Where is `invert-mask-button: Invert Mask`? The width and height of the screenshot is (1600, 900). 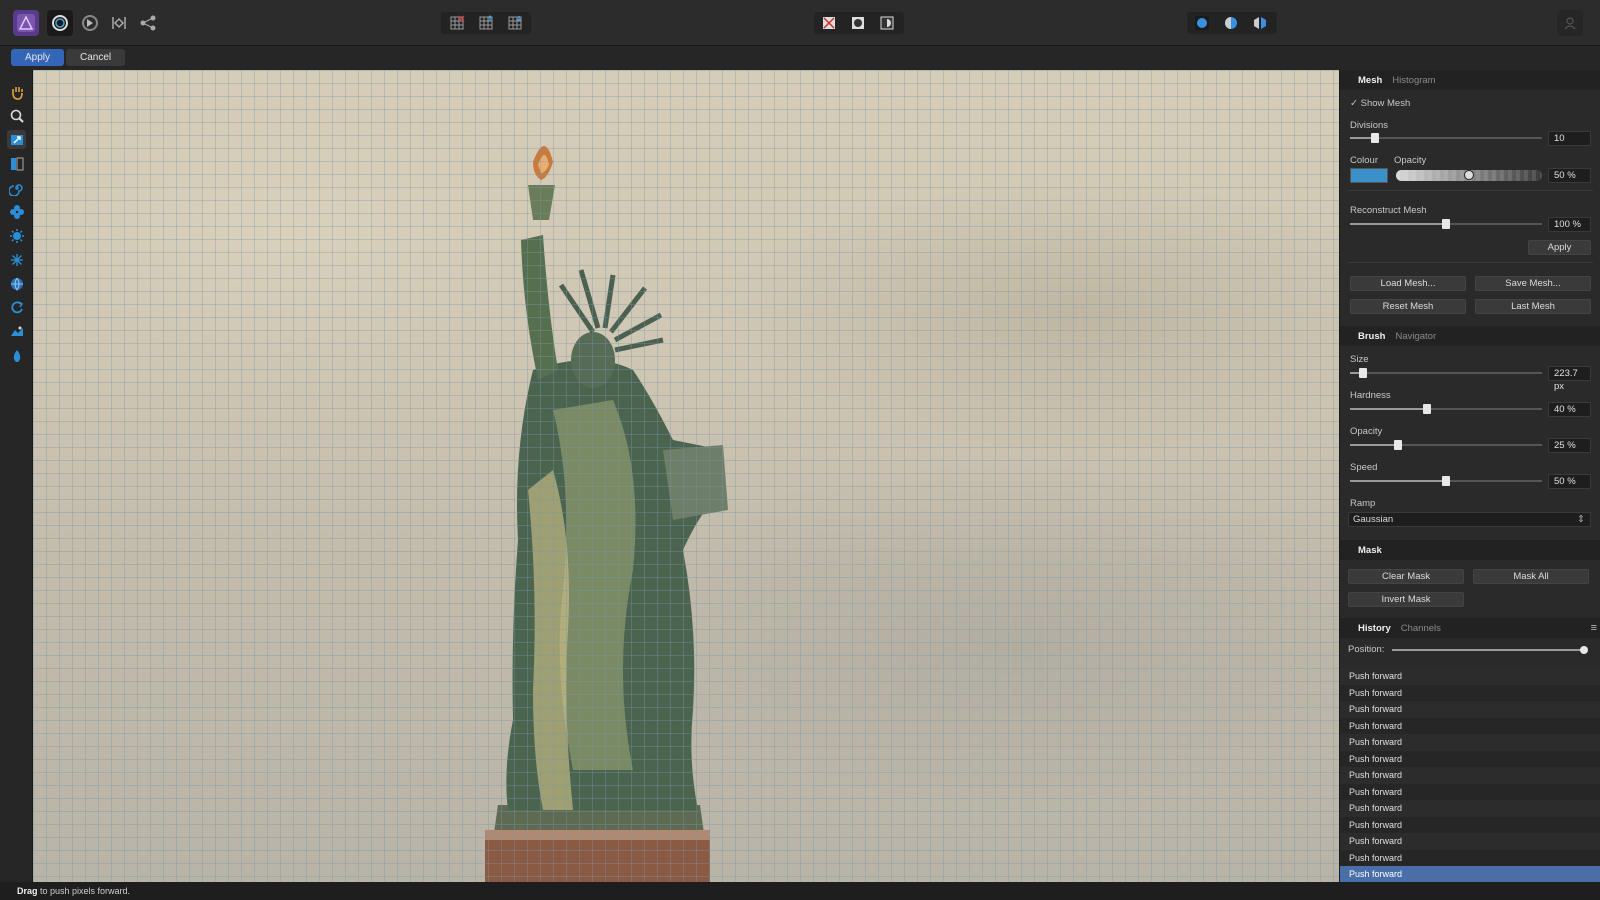 invert-mask-button: Invert Mask is located at coordinates (1406, 599).